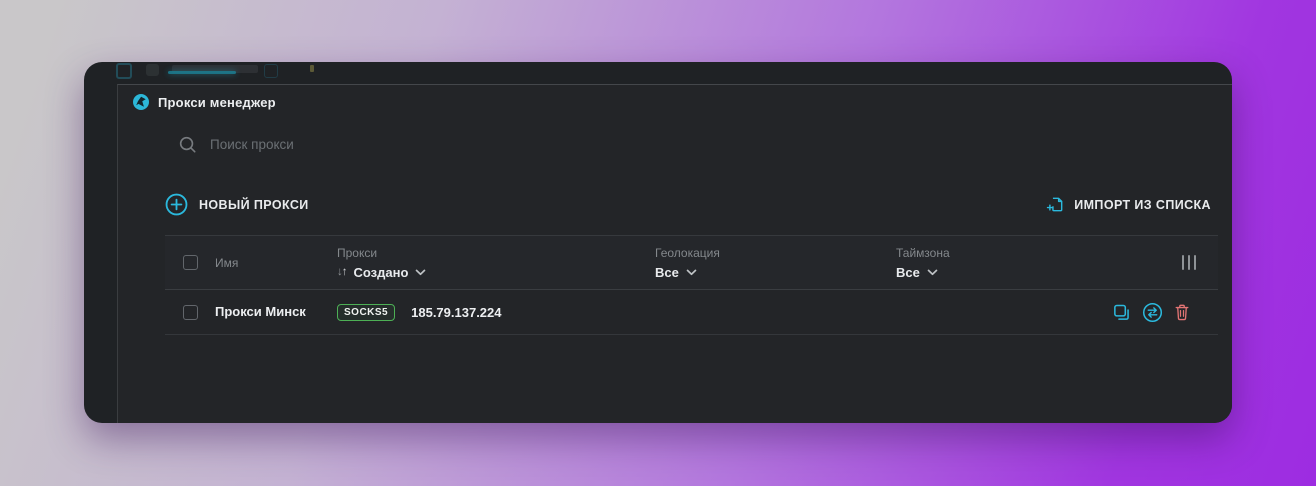 This screenshot has height=486, width=1316. What do you see at coordinates (1039, 272) in the screenshot?
I see `timezone-filter-dropdown: Все` at bounding box center [1039, 272].